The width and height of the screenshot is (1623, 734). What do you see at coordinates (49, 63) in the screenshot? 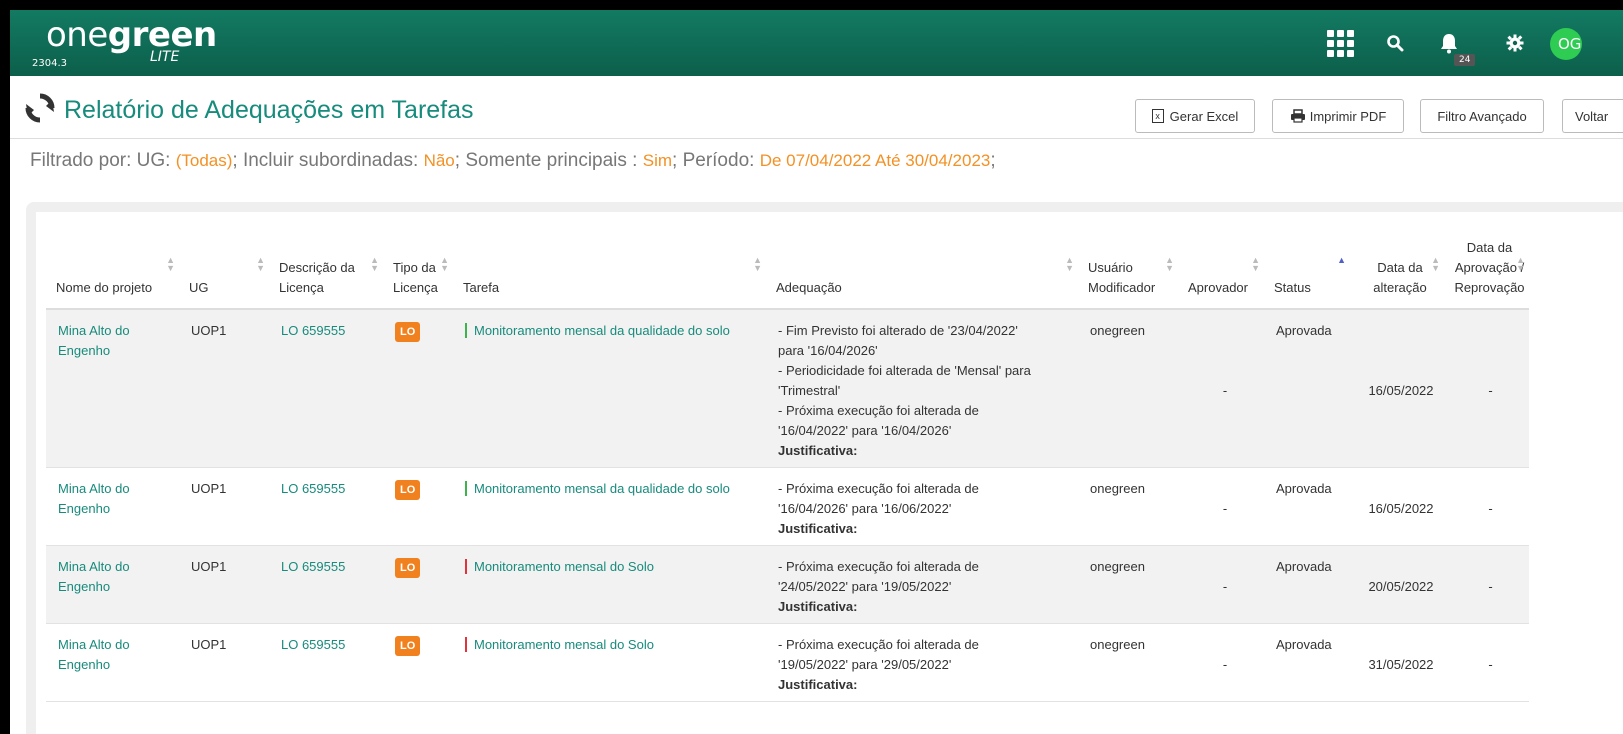
I see `version-label: 2304.3` at bounding box center [49, 63].